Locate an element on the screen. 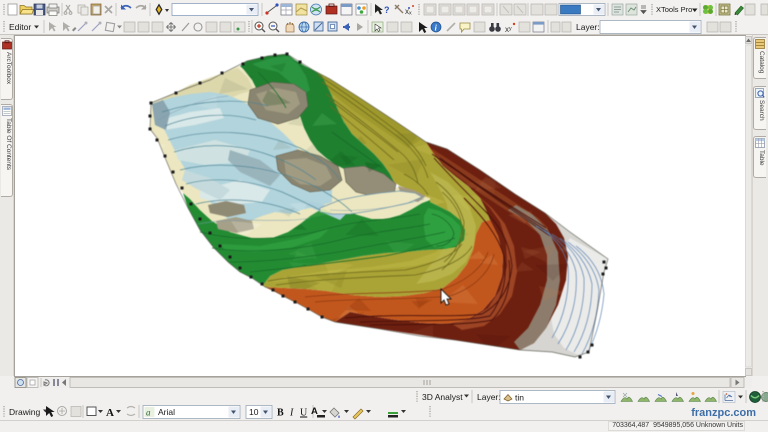  svg-text: Drawing is located at coordinates (24, 412).